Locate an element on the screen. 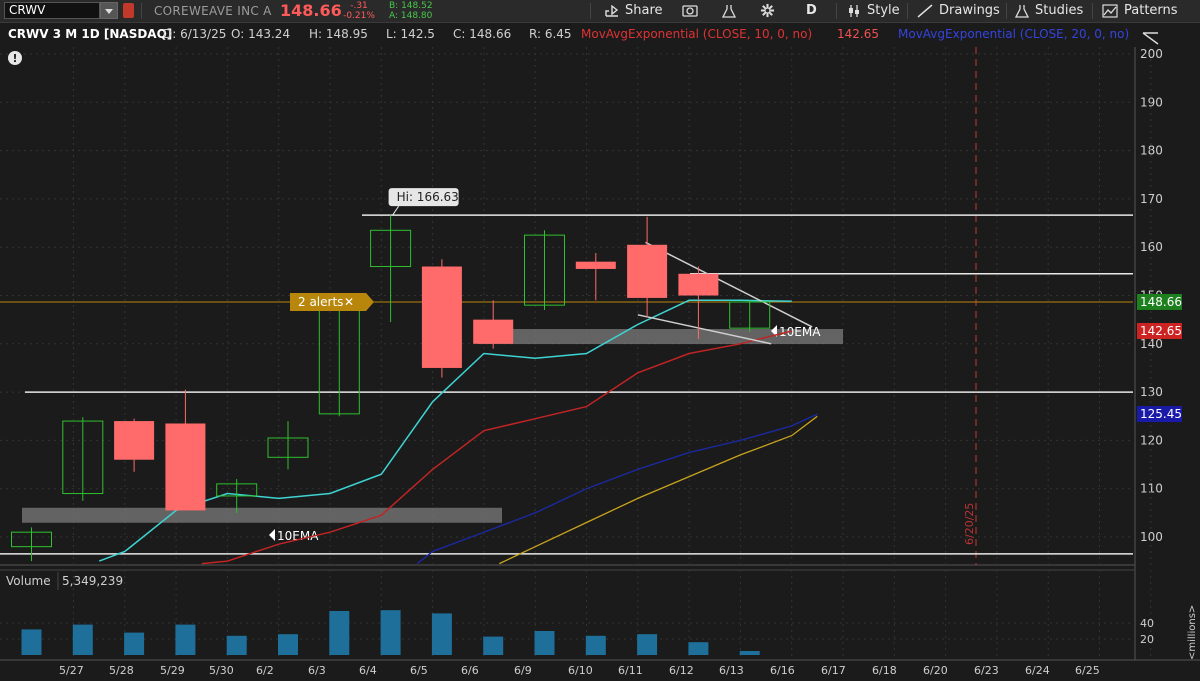  x-tick-label: 5/30 is located at coordinates (221, 670).